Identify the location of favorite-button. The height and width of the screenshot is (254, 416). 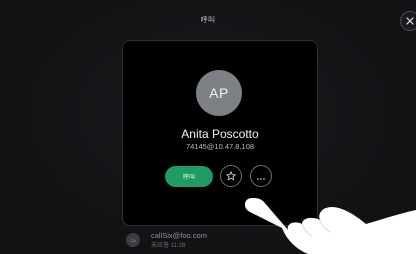
(231, 176).